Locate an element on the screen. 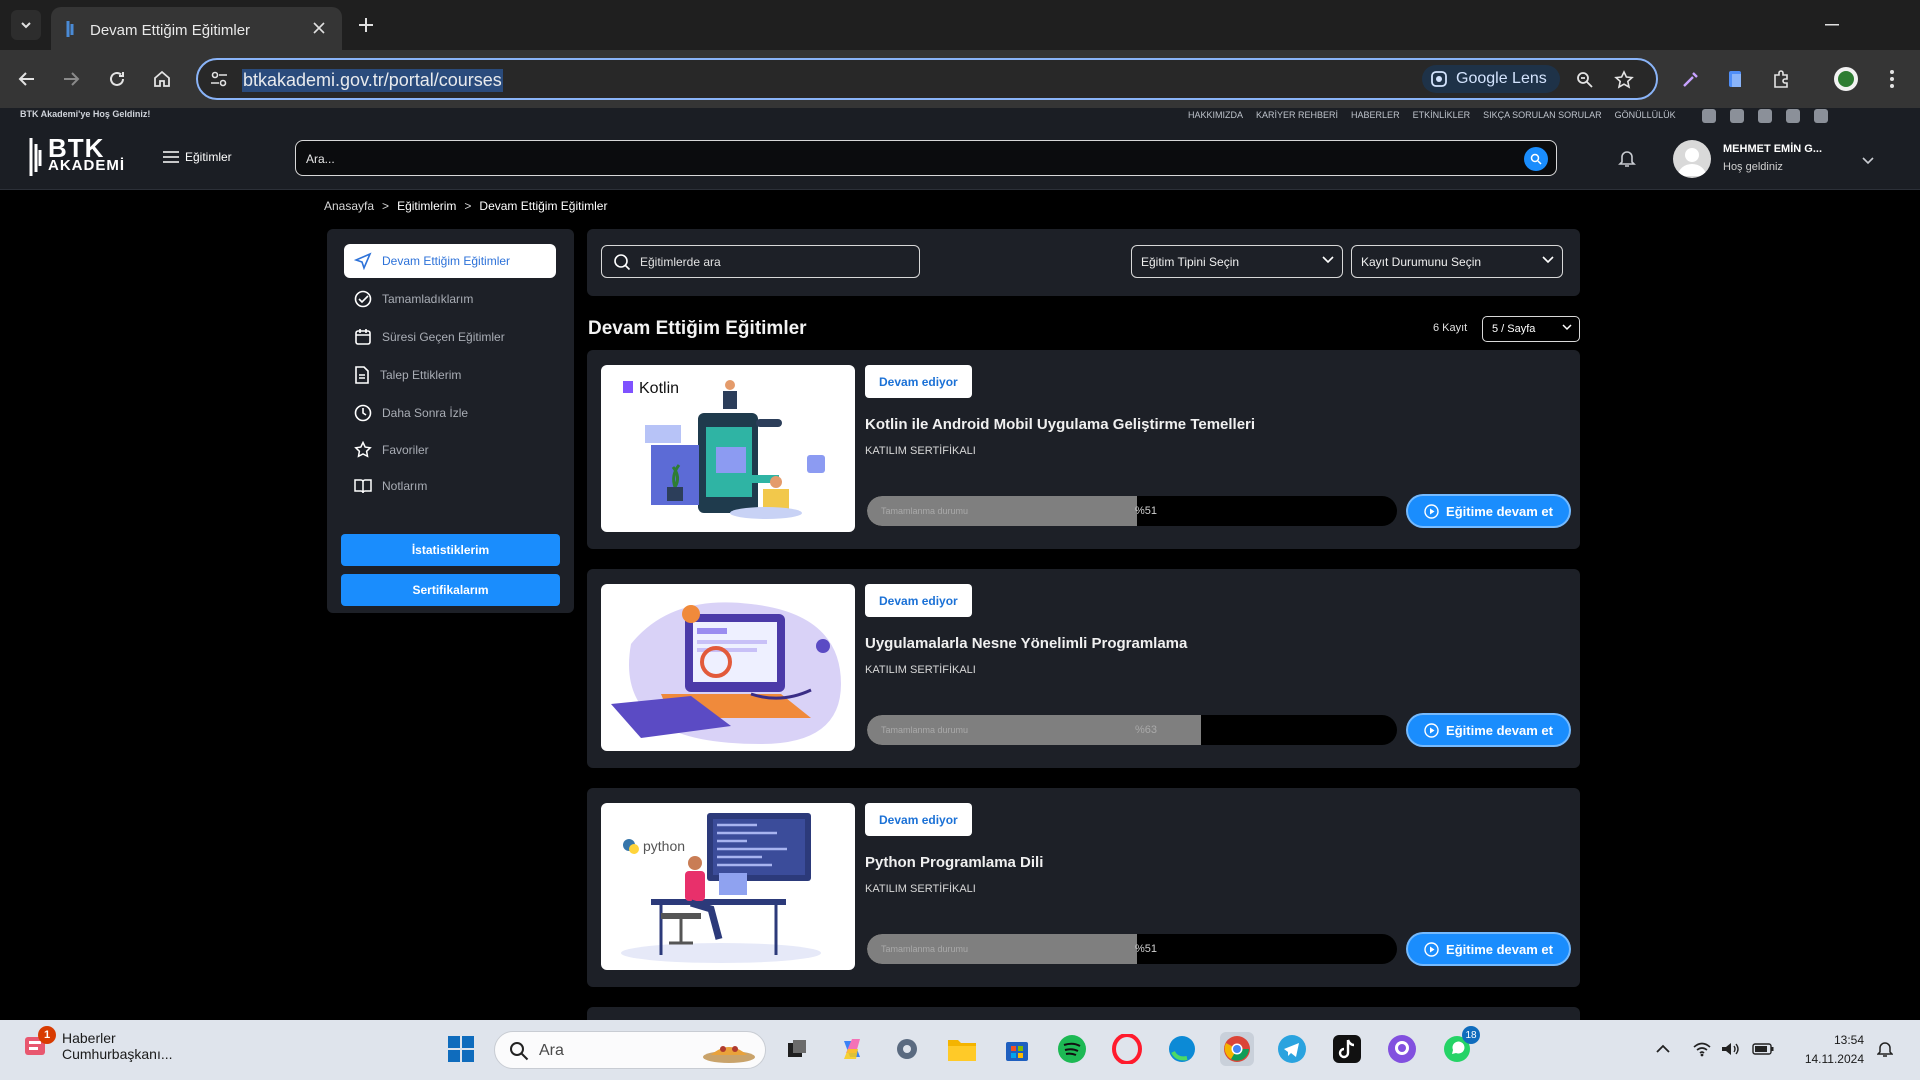  logo-line-2: AKADEMİ is located at coordinates (86, 165).